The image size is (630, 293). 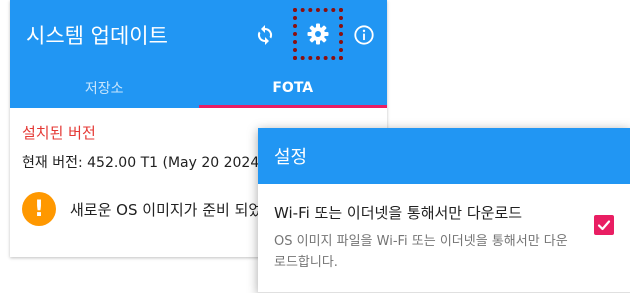 I want to click on sync-icon, so click(x=265, y=35).